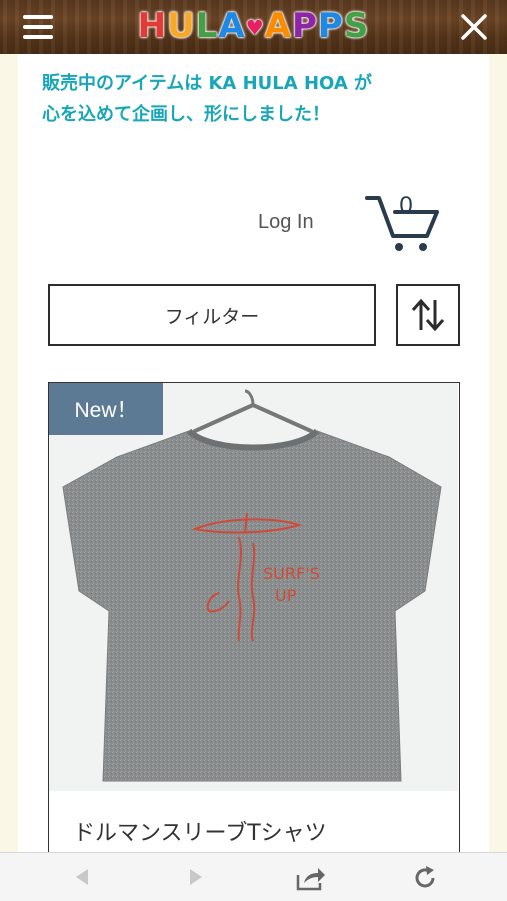  I want to click on sort-button, so click(428, 315).